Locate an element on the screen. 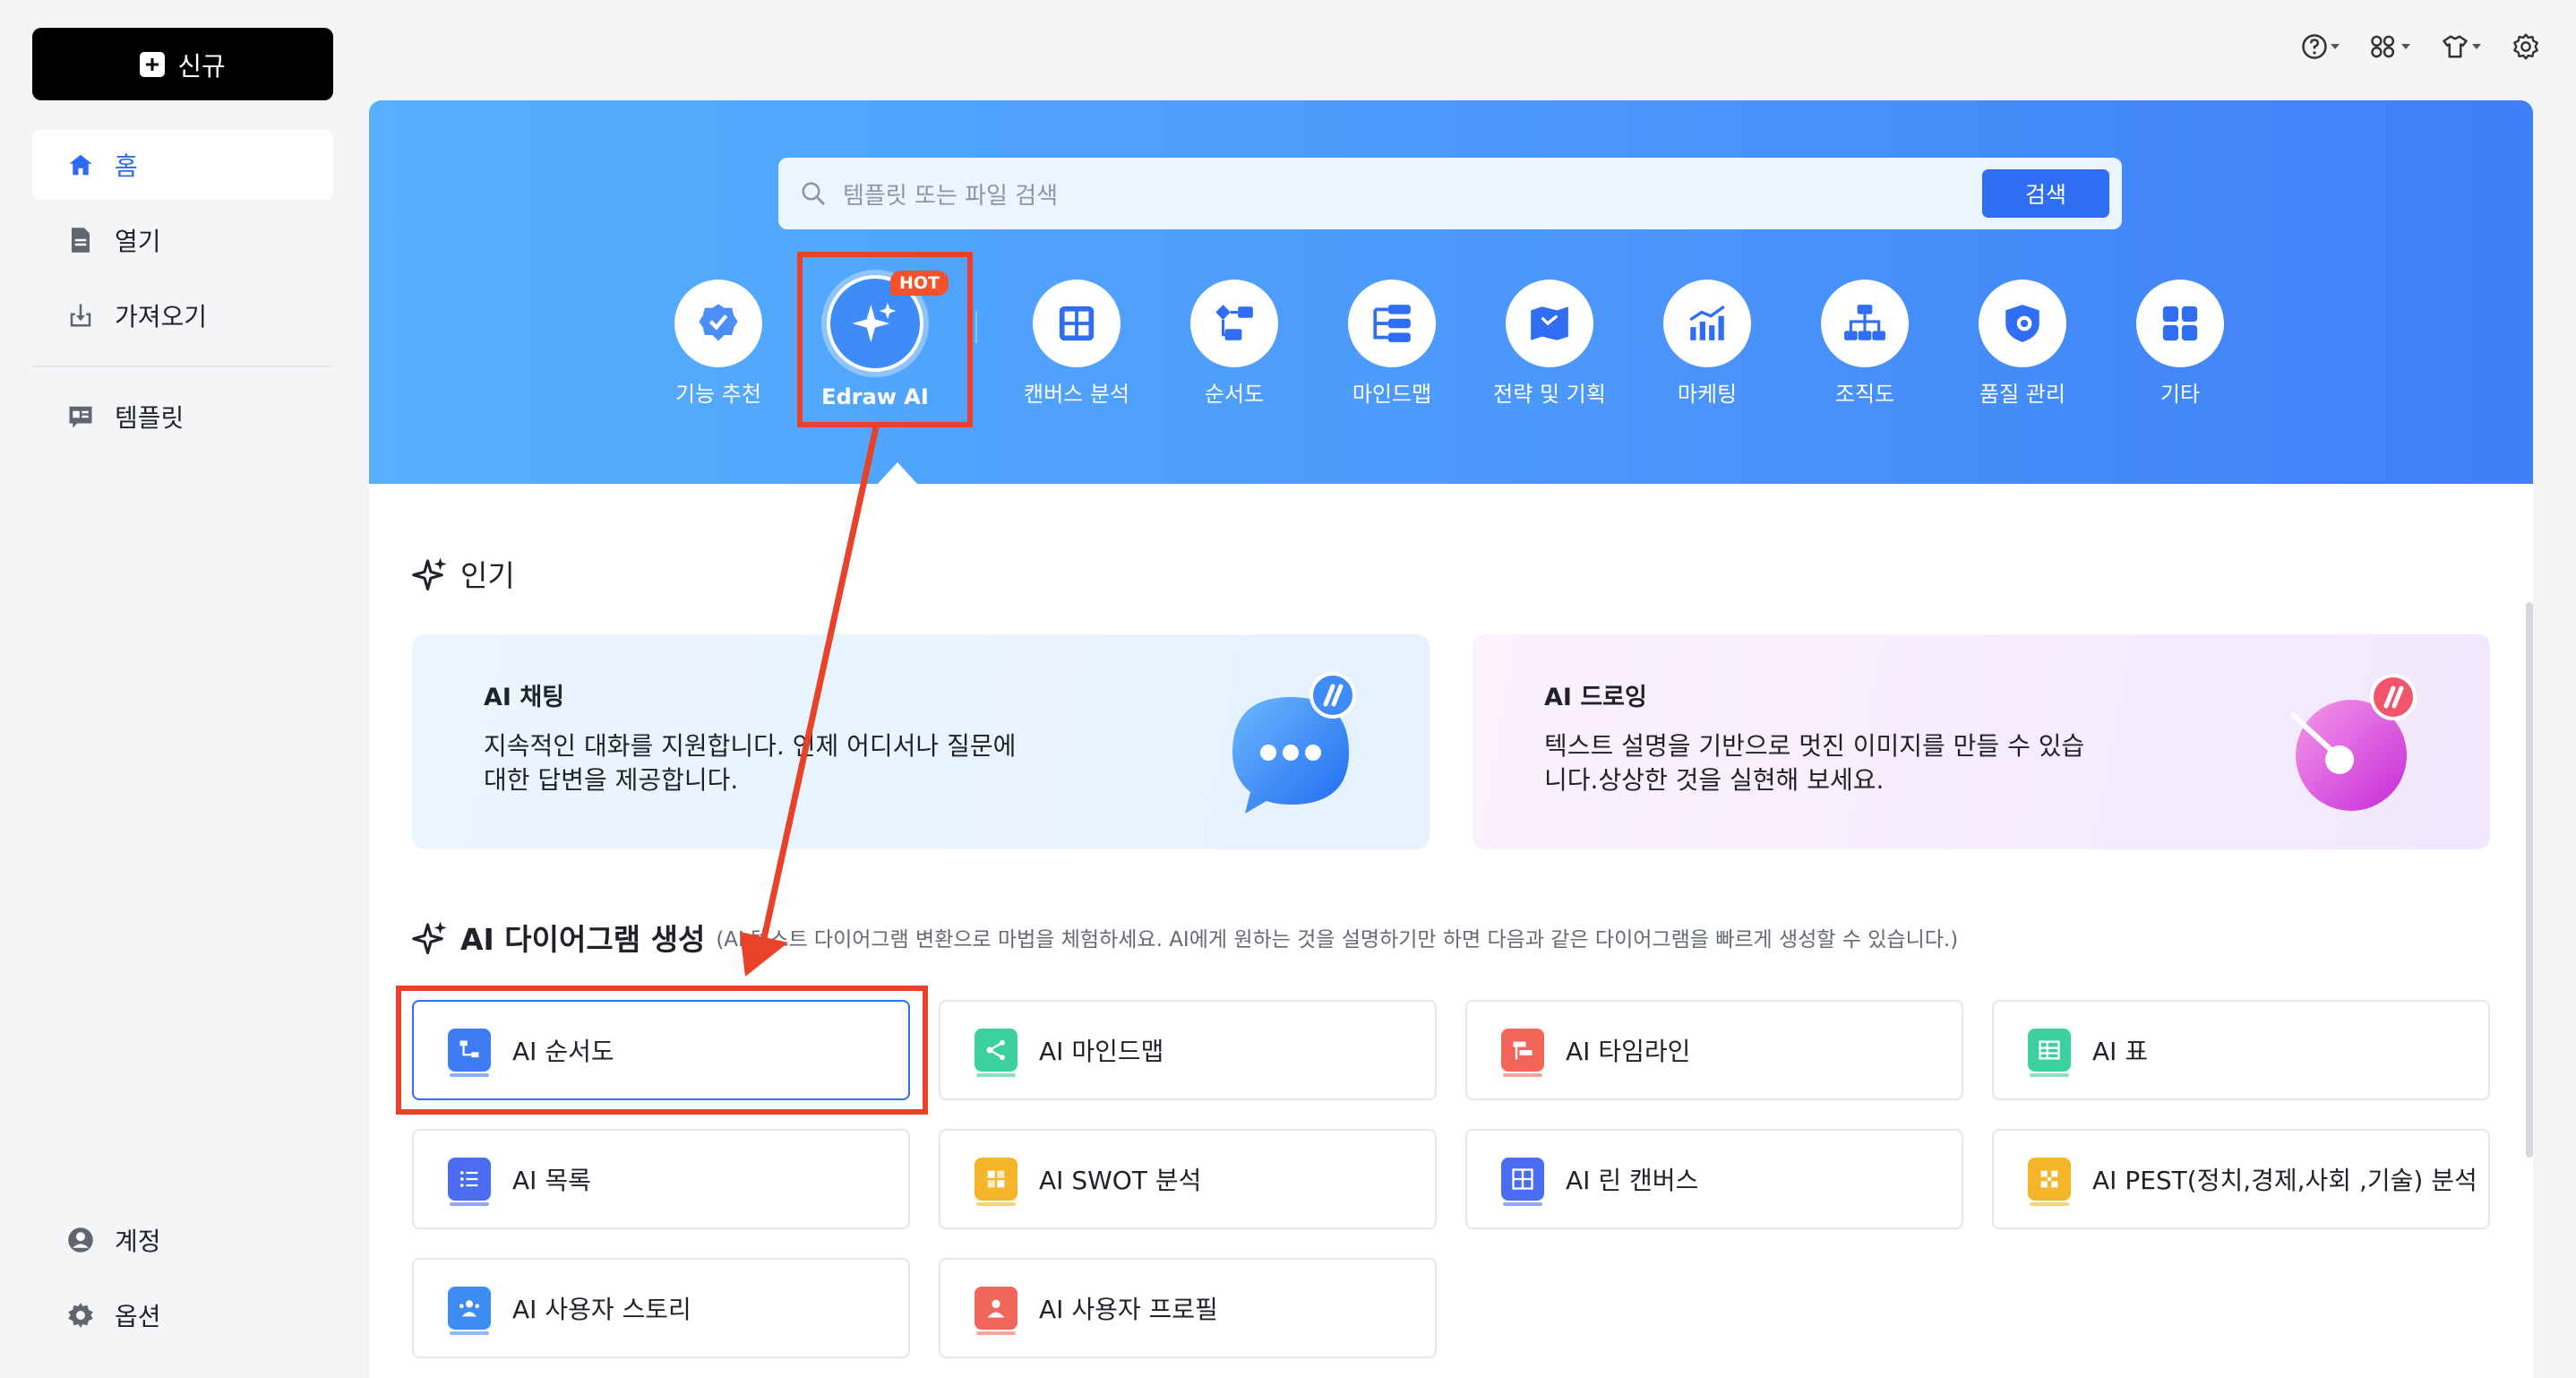 The image size is (2576, 1378). sidebar-item-label: 옵션 is located at coordinates (138, 1316).